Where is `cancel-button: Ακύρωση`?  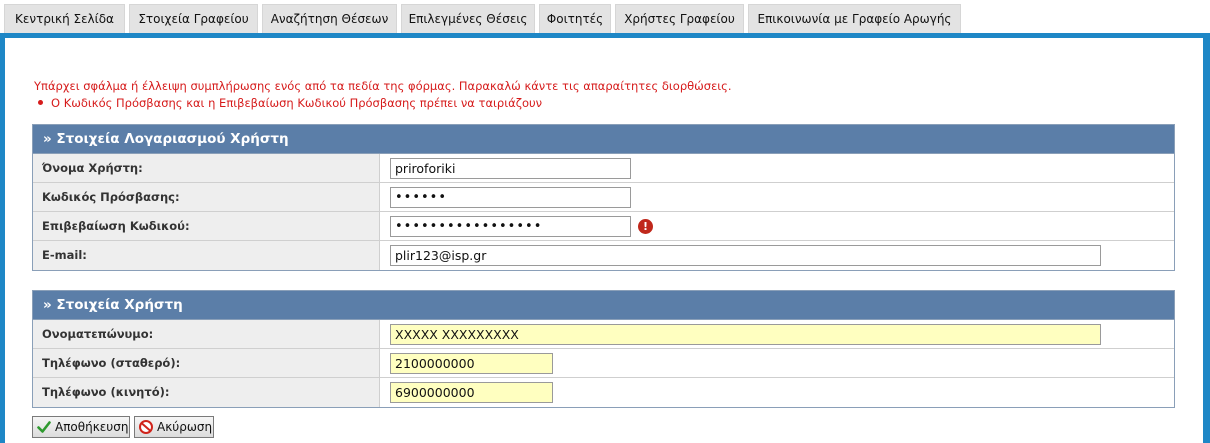 cancel-button: Ακύρωση is located at coordinates (174, 427).